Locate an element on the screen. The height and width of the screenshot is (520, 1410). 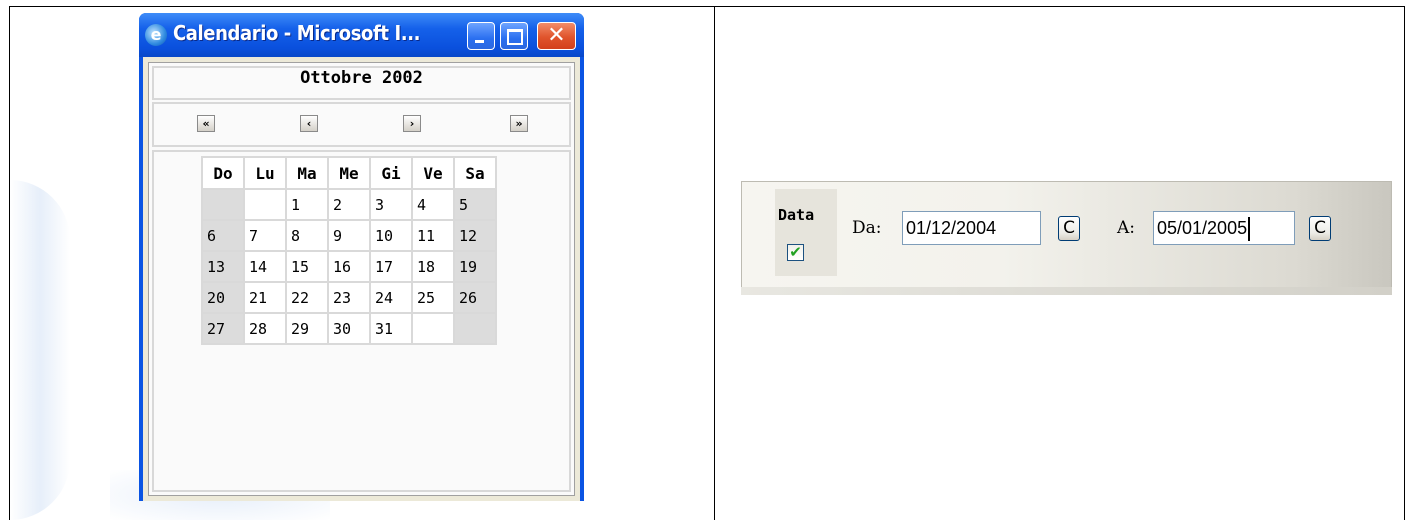
weekday-header-row: Do Lu Ma Me Gi Ve Sa is located at coordinates (349, 173).